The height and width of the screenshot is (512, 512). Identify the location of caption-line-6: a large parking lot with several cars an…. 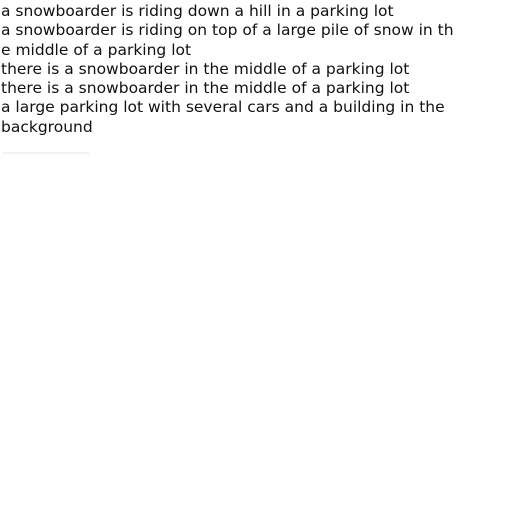
(223, 107).